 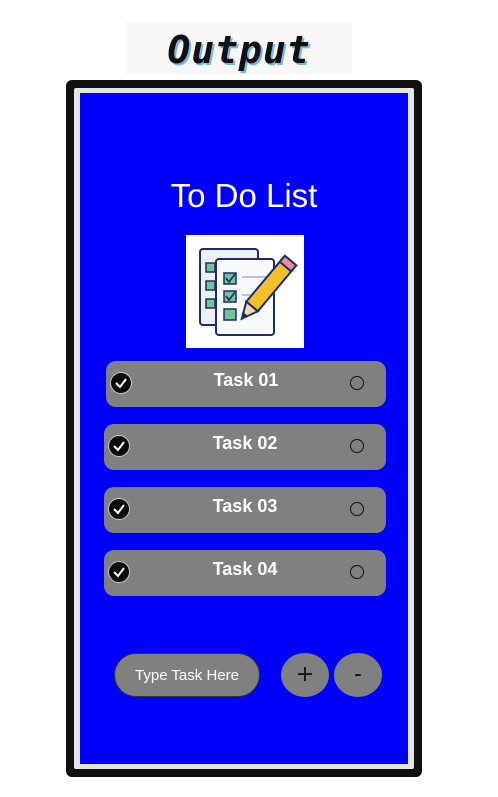 I want to click on add-task-button: +, so click(x=305, y=675).